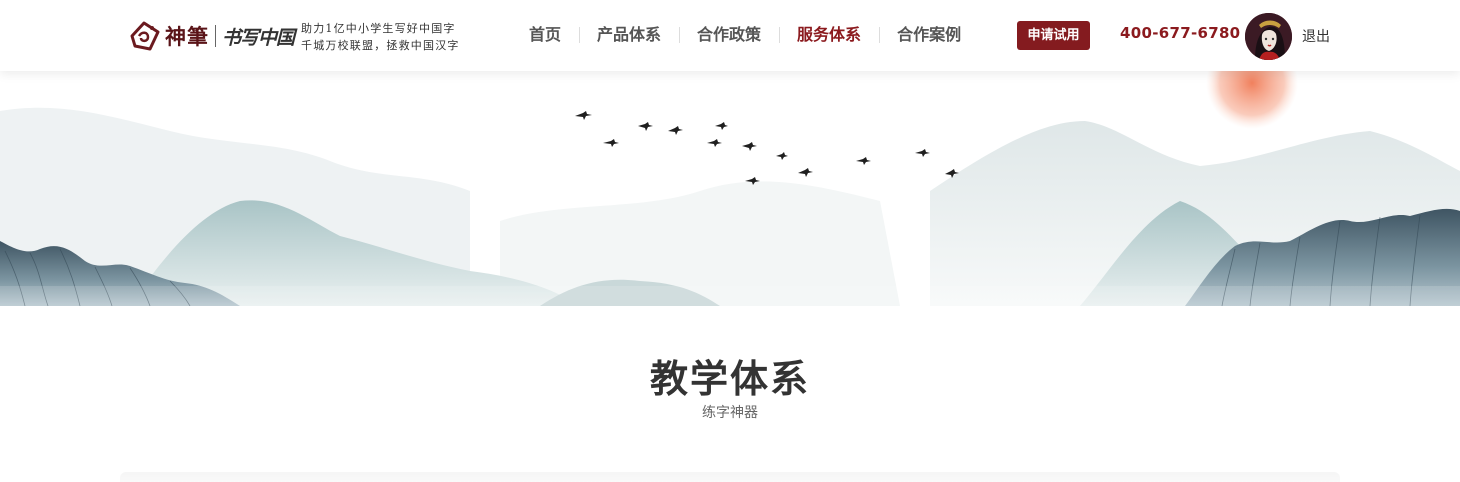 The height and width of the screenshot is (482, 1460). Describe the element at coordinates (215, 36) in the screenshot. I see `logo-divider` at that location.